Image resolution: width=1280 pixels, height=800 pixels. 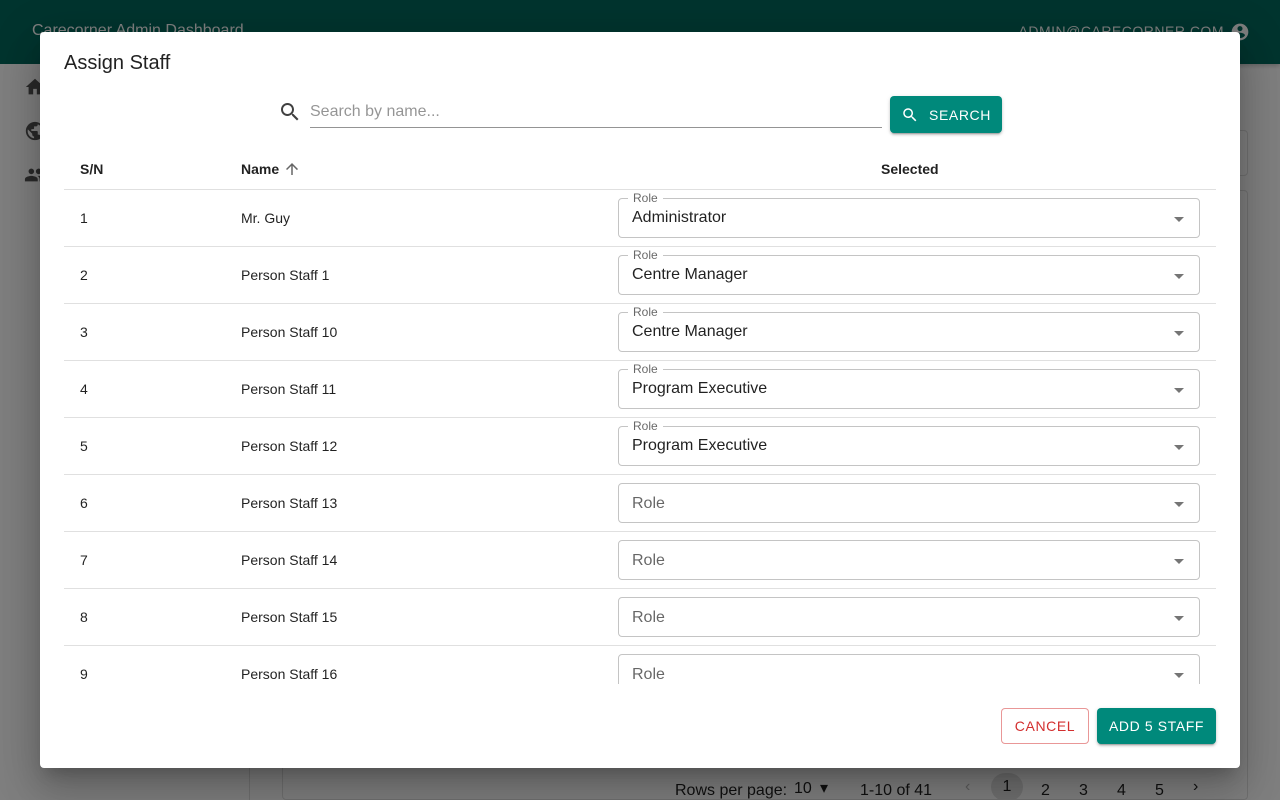 What do you see at coordinates (289, 446) in the screenshot?
I see `row-name: Person Staff 12` at bounding box center [289, 446].